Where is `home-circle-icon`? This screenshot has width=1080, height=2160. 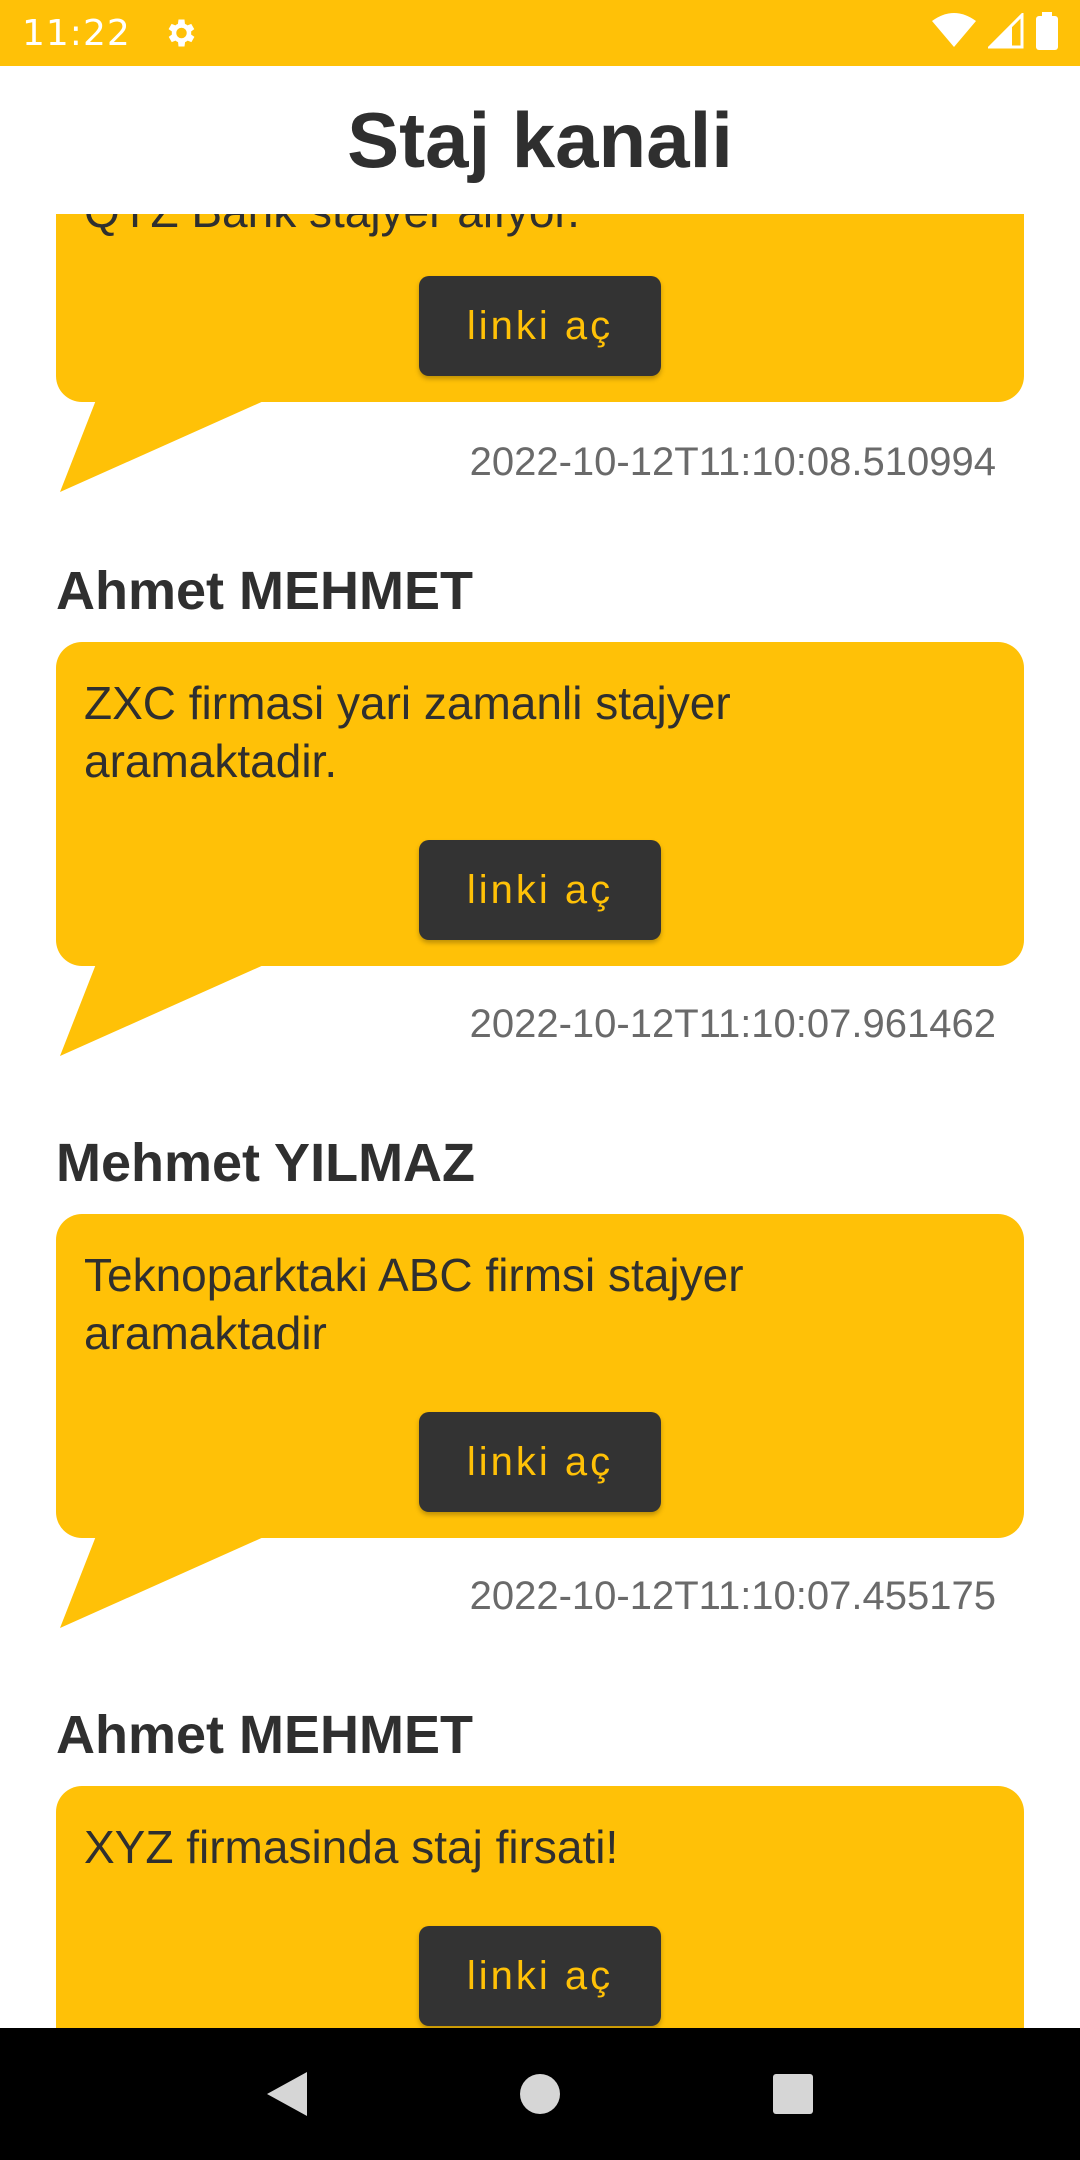 home-circle-icon is located at coordinates (540, 2094).